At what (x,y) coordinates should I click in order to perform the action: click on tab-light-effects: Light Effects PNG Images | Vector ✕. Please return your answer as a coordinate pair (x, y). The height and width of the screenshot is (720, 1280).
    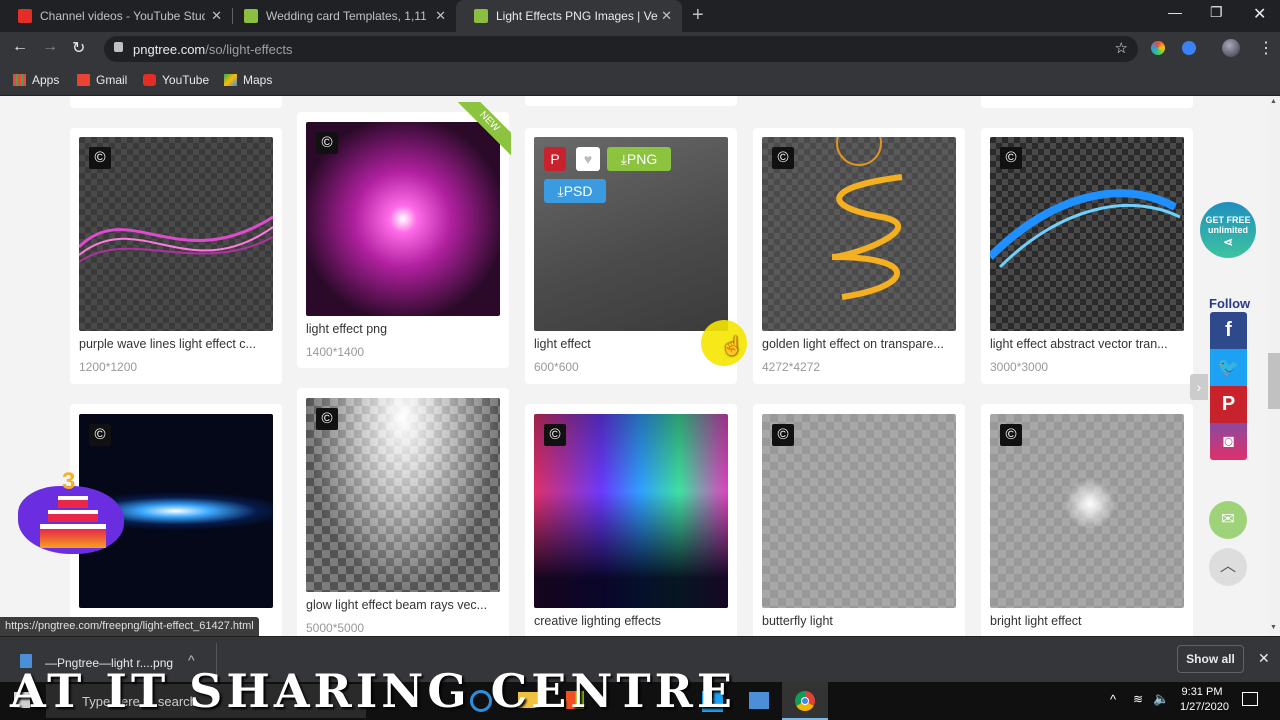
    Looking at the image, I should click on (569, 16).